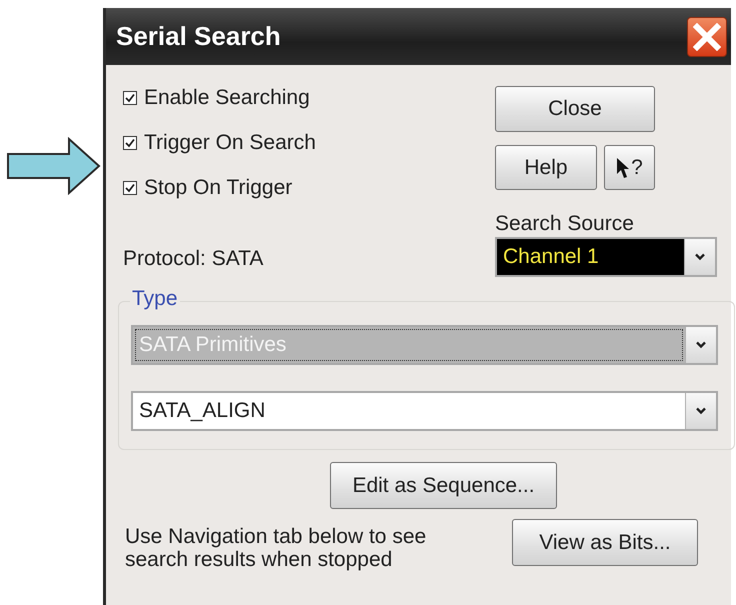  What do you see at coordinates (575, 109) in the screenshot?
I see `close-button: Close` at bounding box center [575, 109].